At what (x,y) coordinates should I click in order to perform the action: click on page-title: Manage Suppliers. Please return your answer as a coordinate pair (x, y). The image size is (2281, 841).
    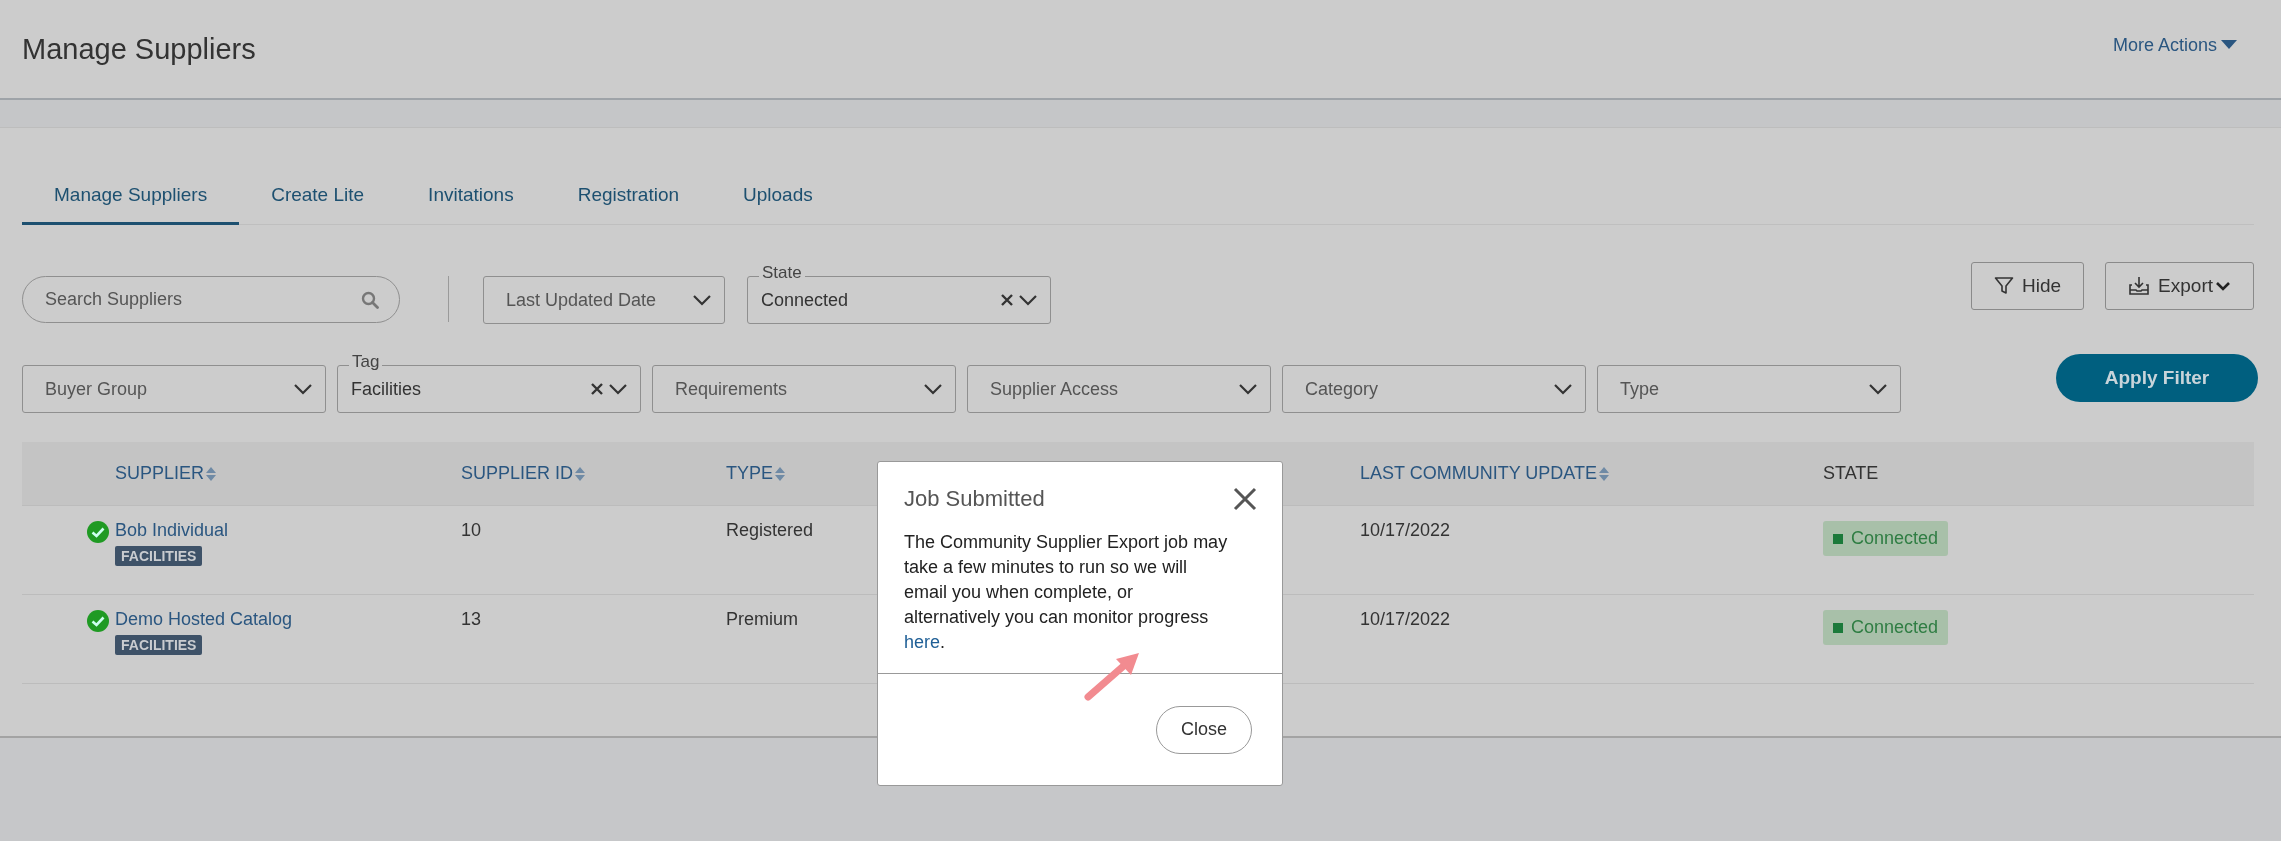
    Looking at the image, I should click on (139, 49).